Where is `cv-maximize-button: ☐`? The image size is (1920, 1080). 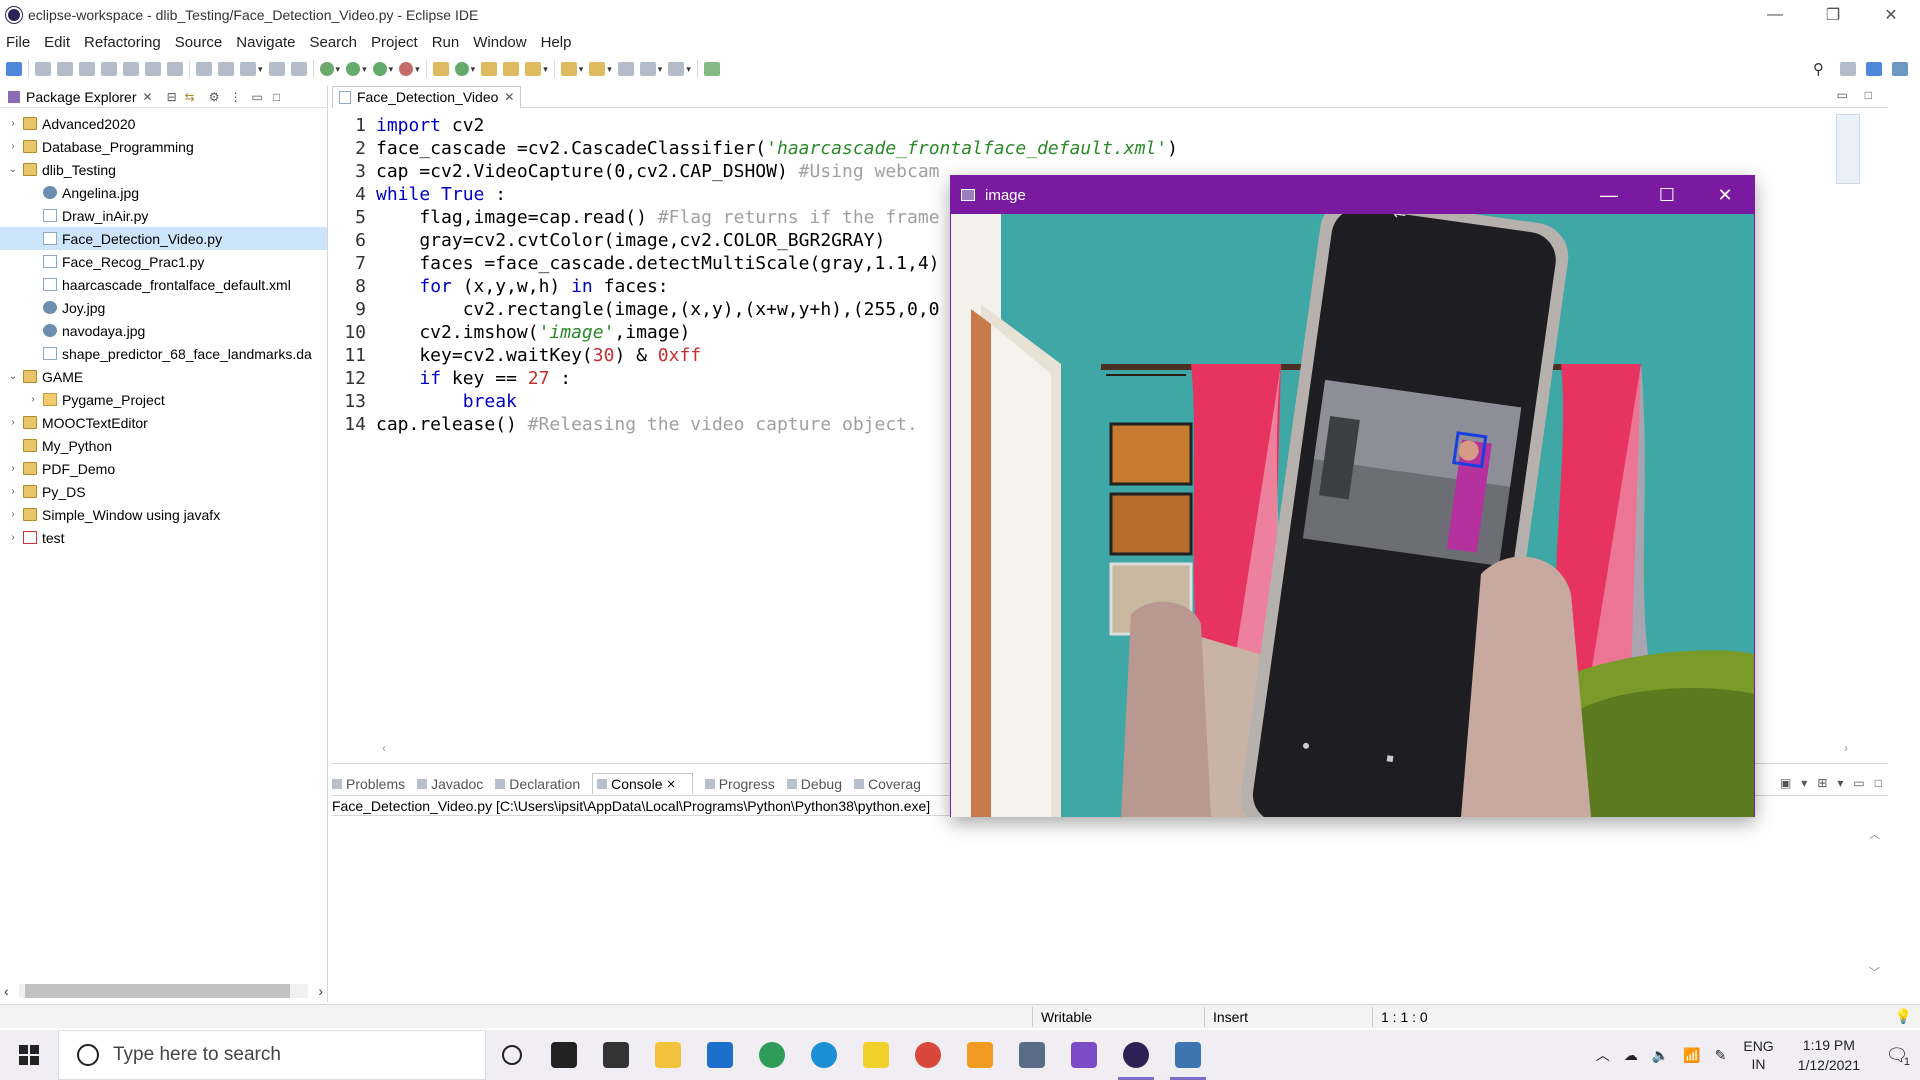
cv-maximize-button: ☐ is located at coordinates (1667, 195).